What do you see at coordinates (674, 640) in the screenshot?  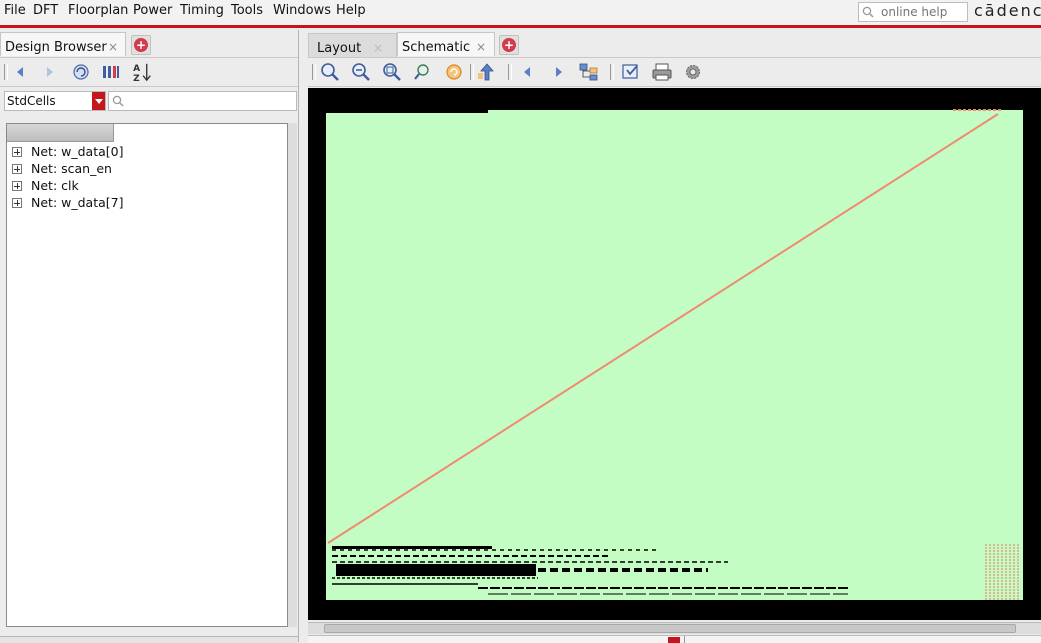 I see `status-indicator` at bounding box center [674, 640].